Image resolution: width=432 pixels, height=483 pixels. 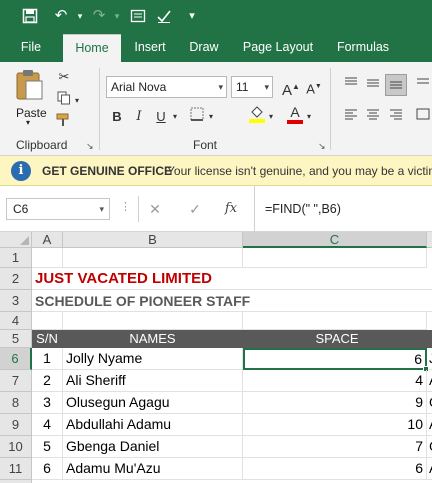 I want to click on font-launcher-icon: ↘, so click(x=322, y=146).